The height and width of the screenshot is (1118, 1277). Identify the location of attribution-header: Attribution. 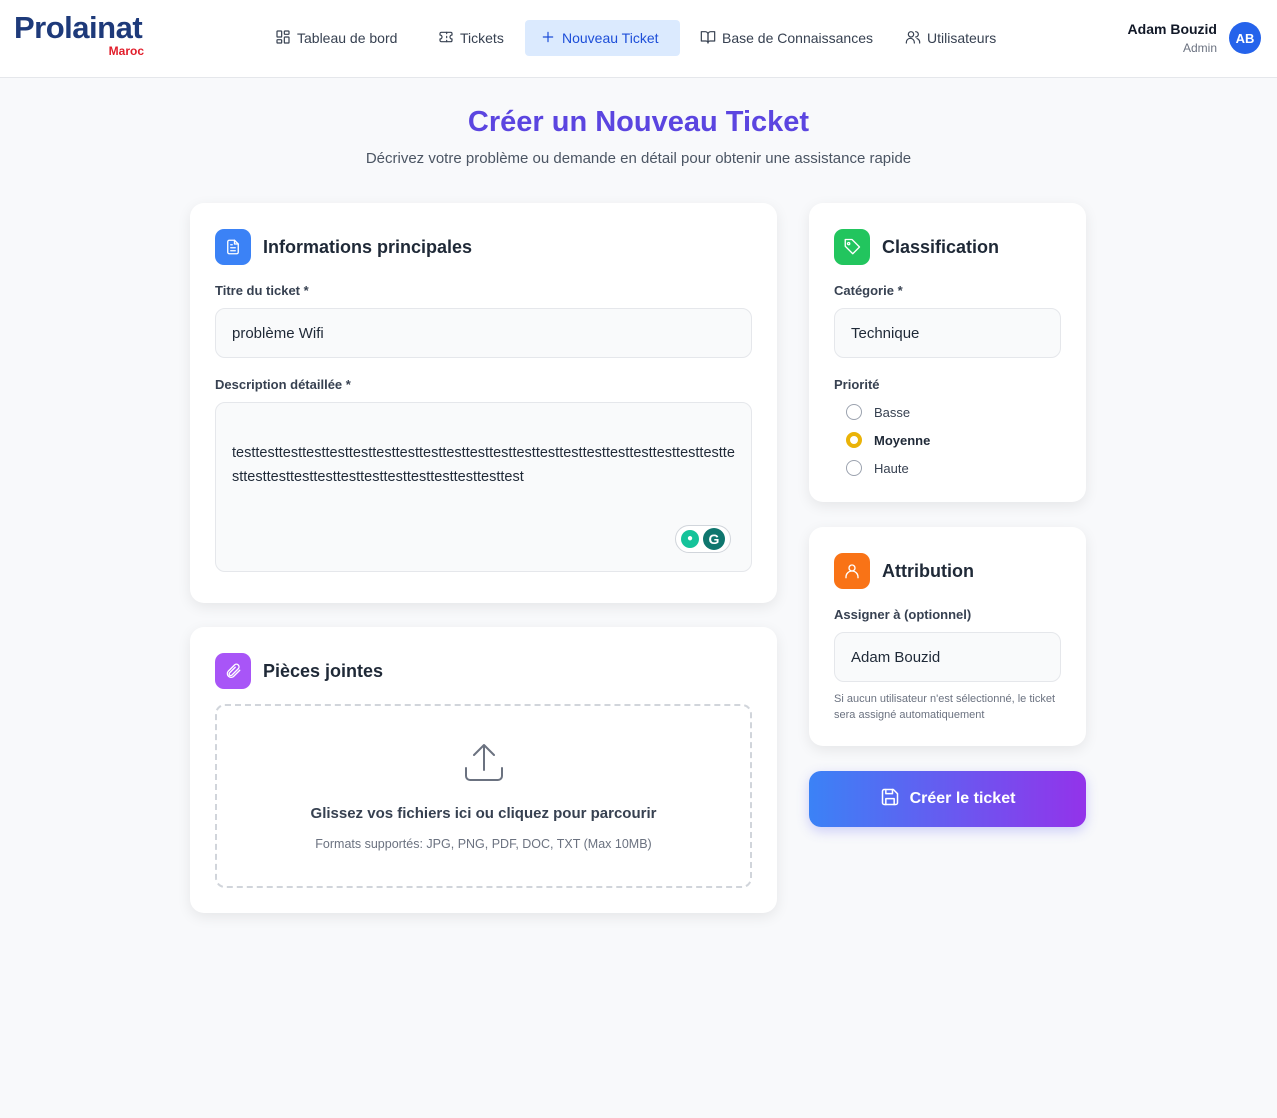
(904, 571).